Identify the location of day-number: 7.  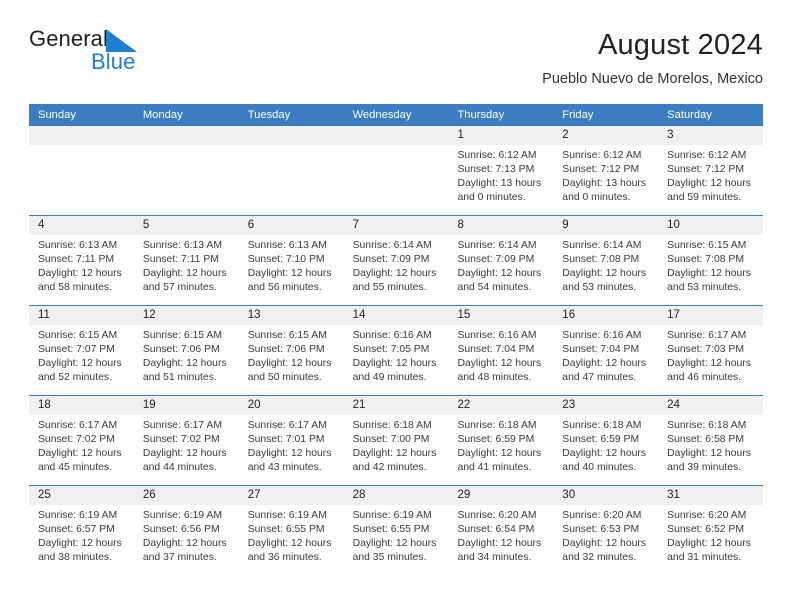
(396, 225).